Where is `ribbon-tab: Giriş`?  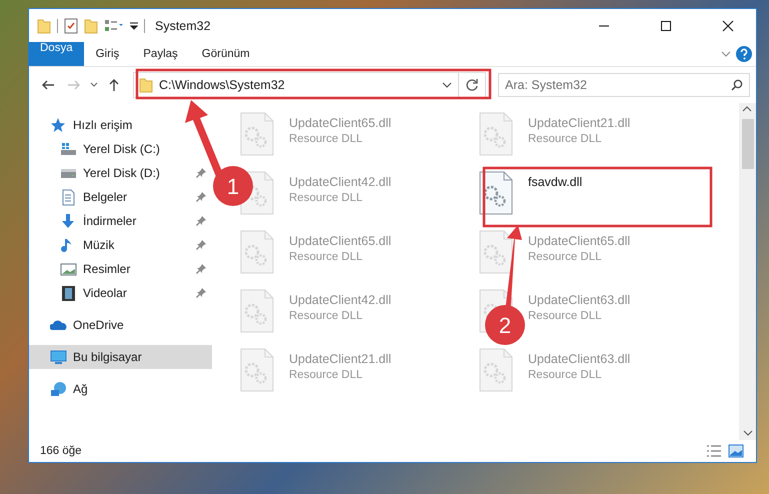 ribbon-tab: Giriş is located at coordinates (108, 54).